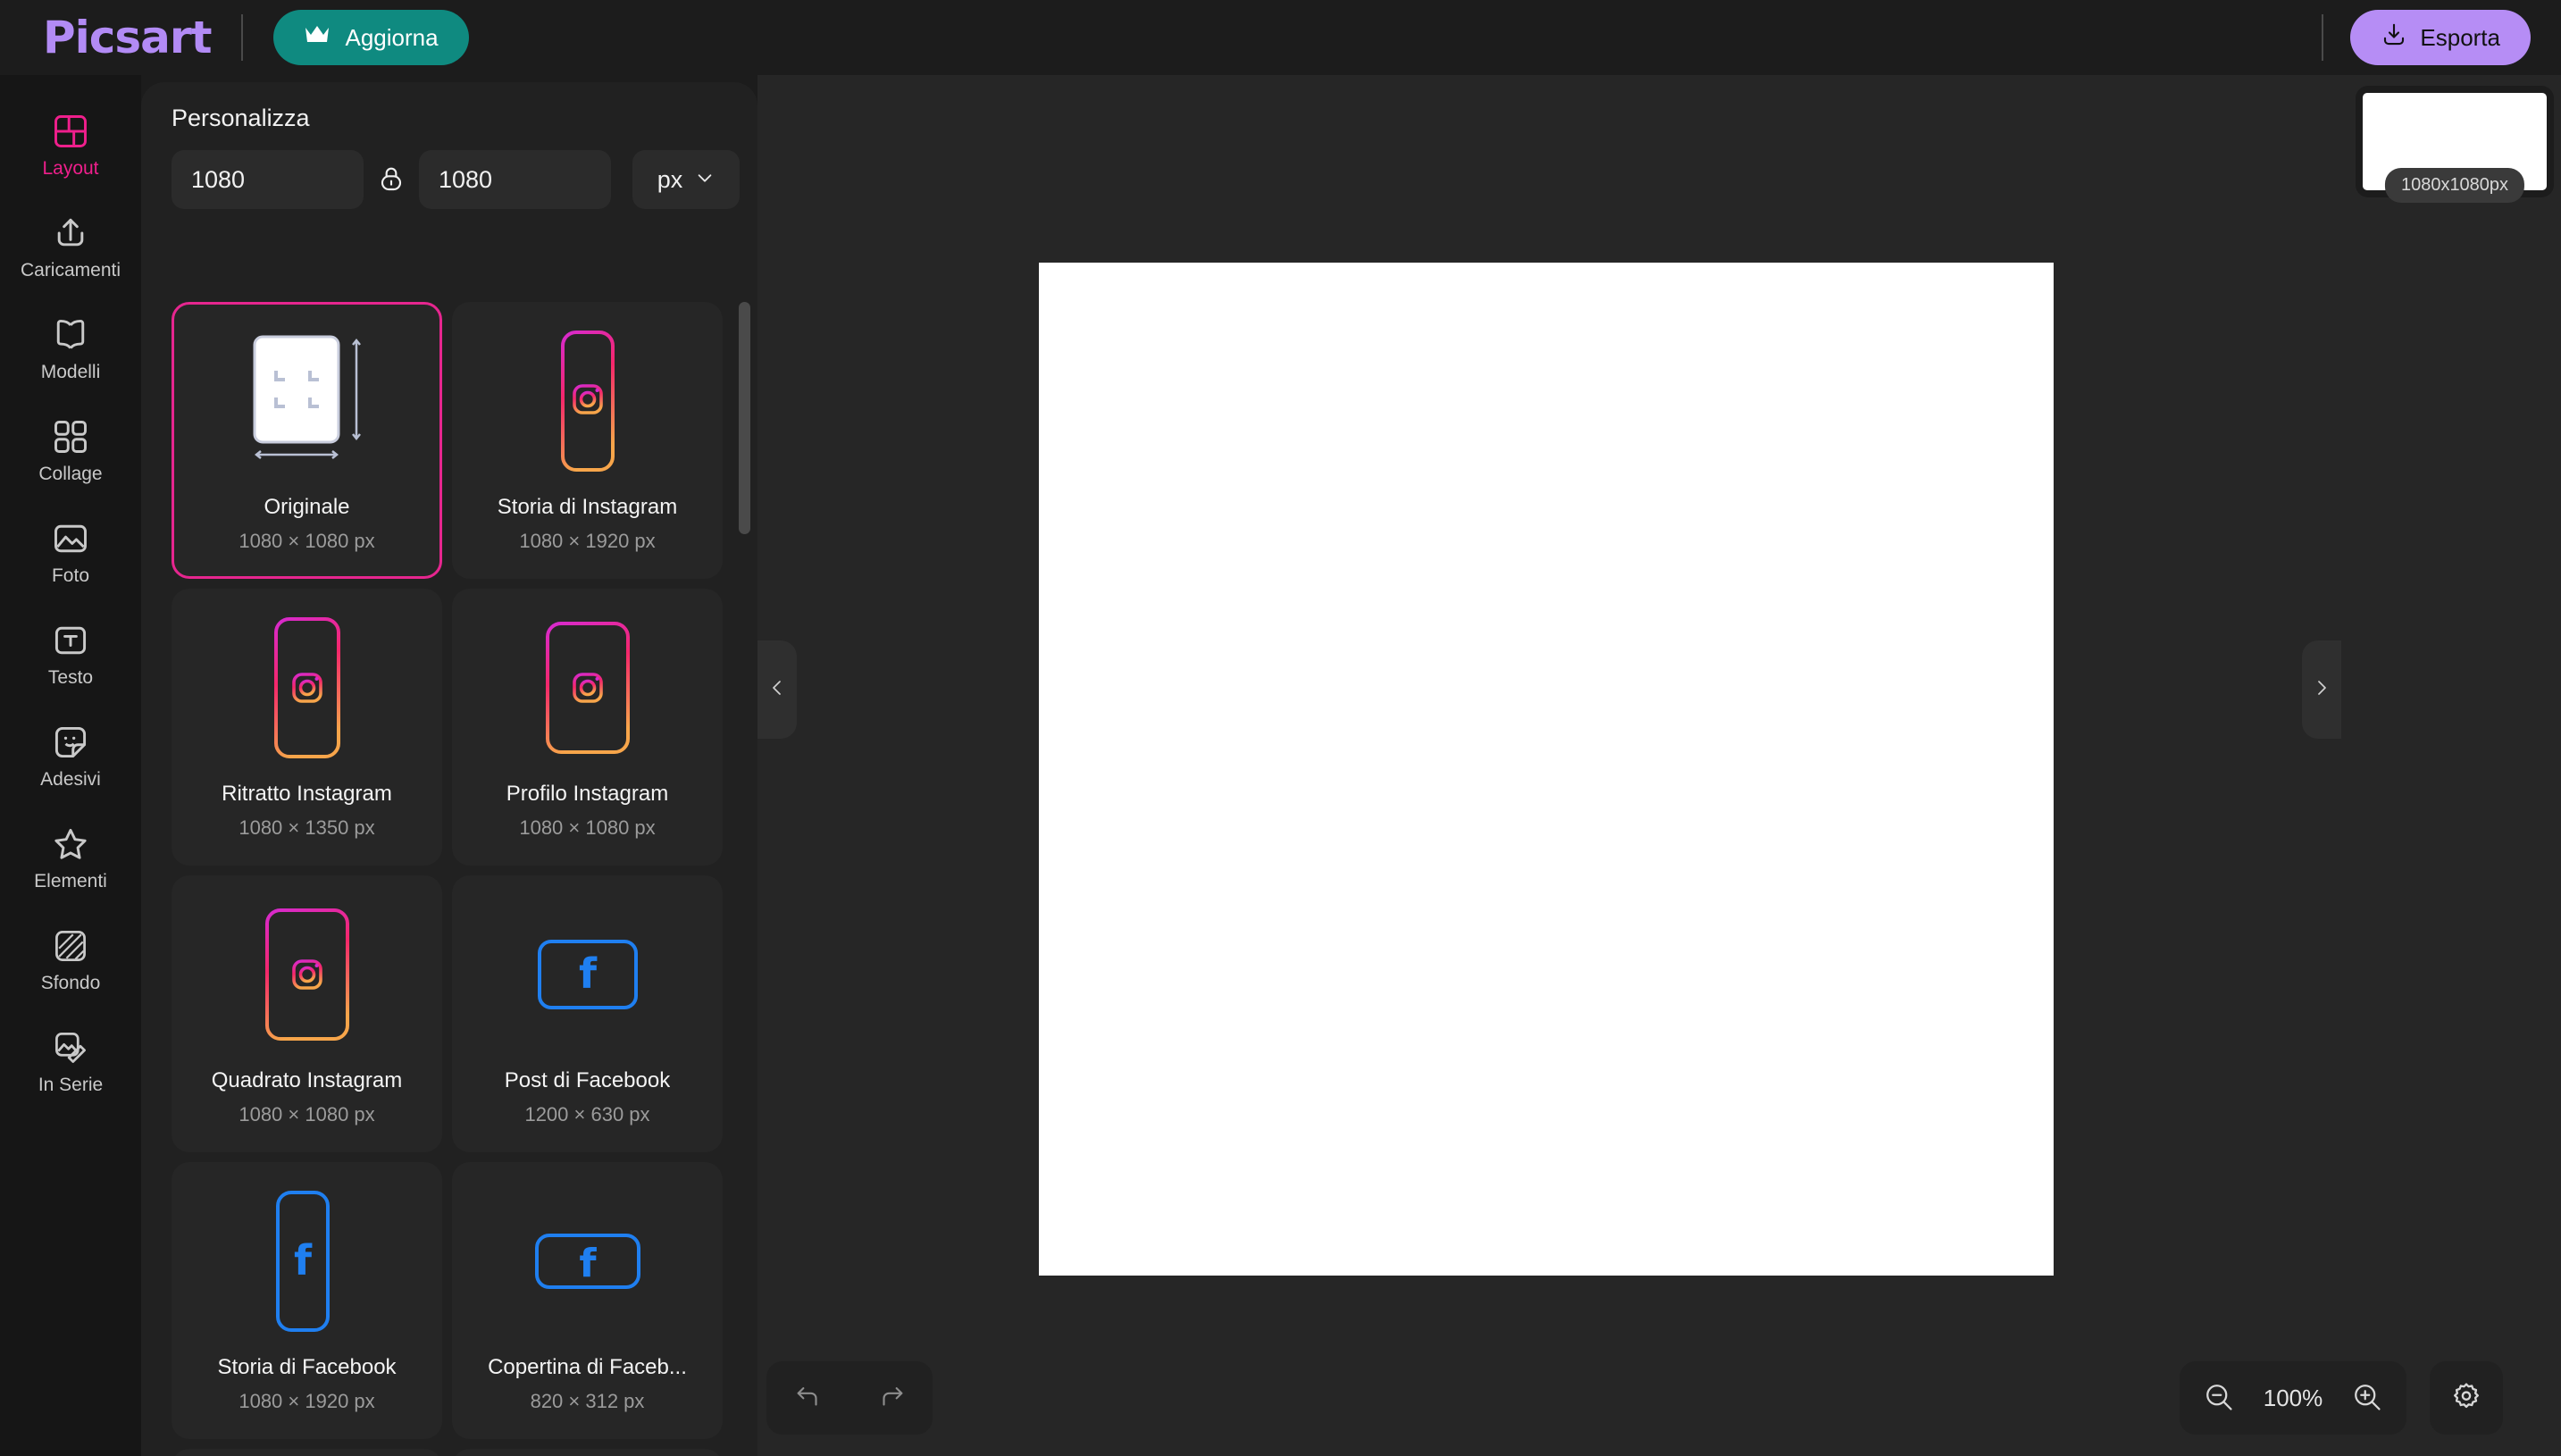  I want to click on preset-card-post-facebook: f Post di Facebook 1200 × 630 px, so click(587, 1013).